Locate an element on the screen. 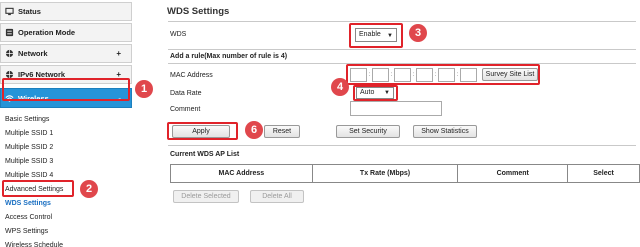 The height and width of the screenshot is (247, 640). submenu-wireless-schedule: Wireless Schedule is located at coordinates (66, 243).